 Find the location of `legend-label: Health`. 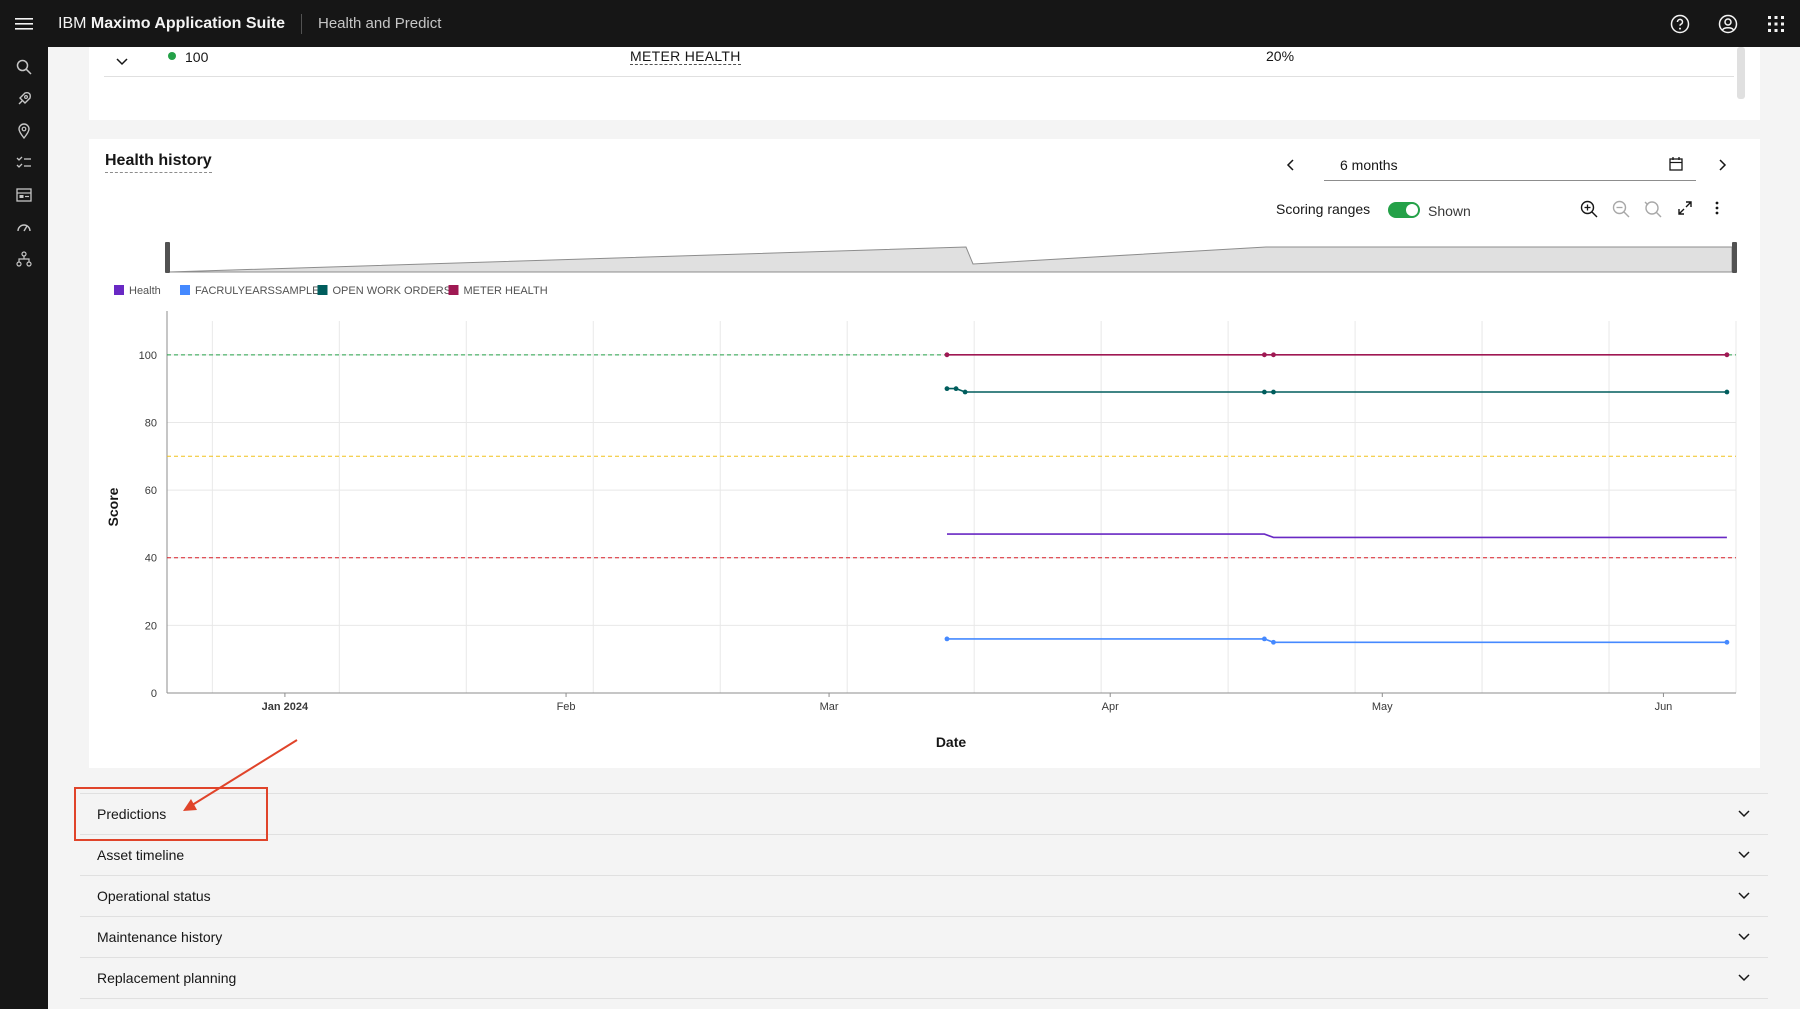

legend-label: Health is located at coordinates (145, 291).